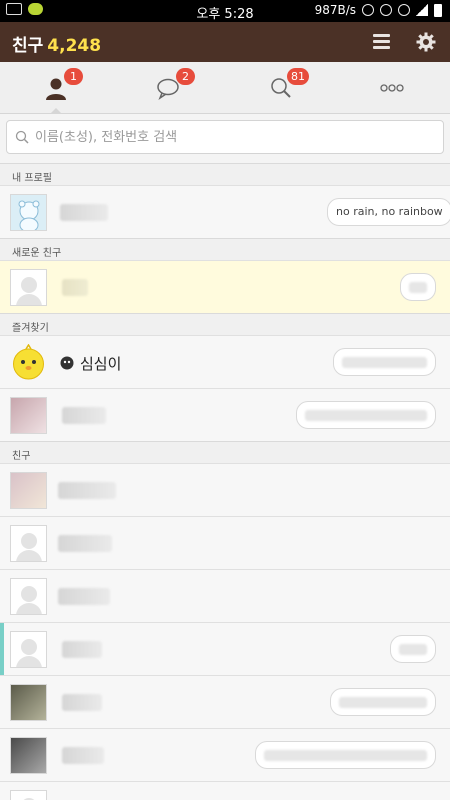 The image size is (450, 800). What do you see at coordinates (225, 42) in the screenshot?
I see `app-header: 친구 4,248` at bounding box center [225, 42].